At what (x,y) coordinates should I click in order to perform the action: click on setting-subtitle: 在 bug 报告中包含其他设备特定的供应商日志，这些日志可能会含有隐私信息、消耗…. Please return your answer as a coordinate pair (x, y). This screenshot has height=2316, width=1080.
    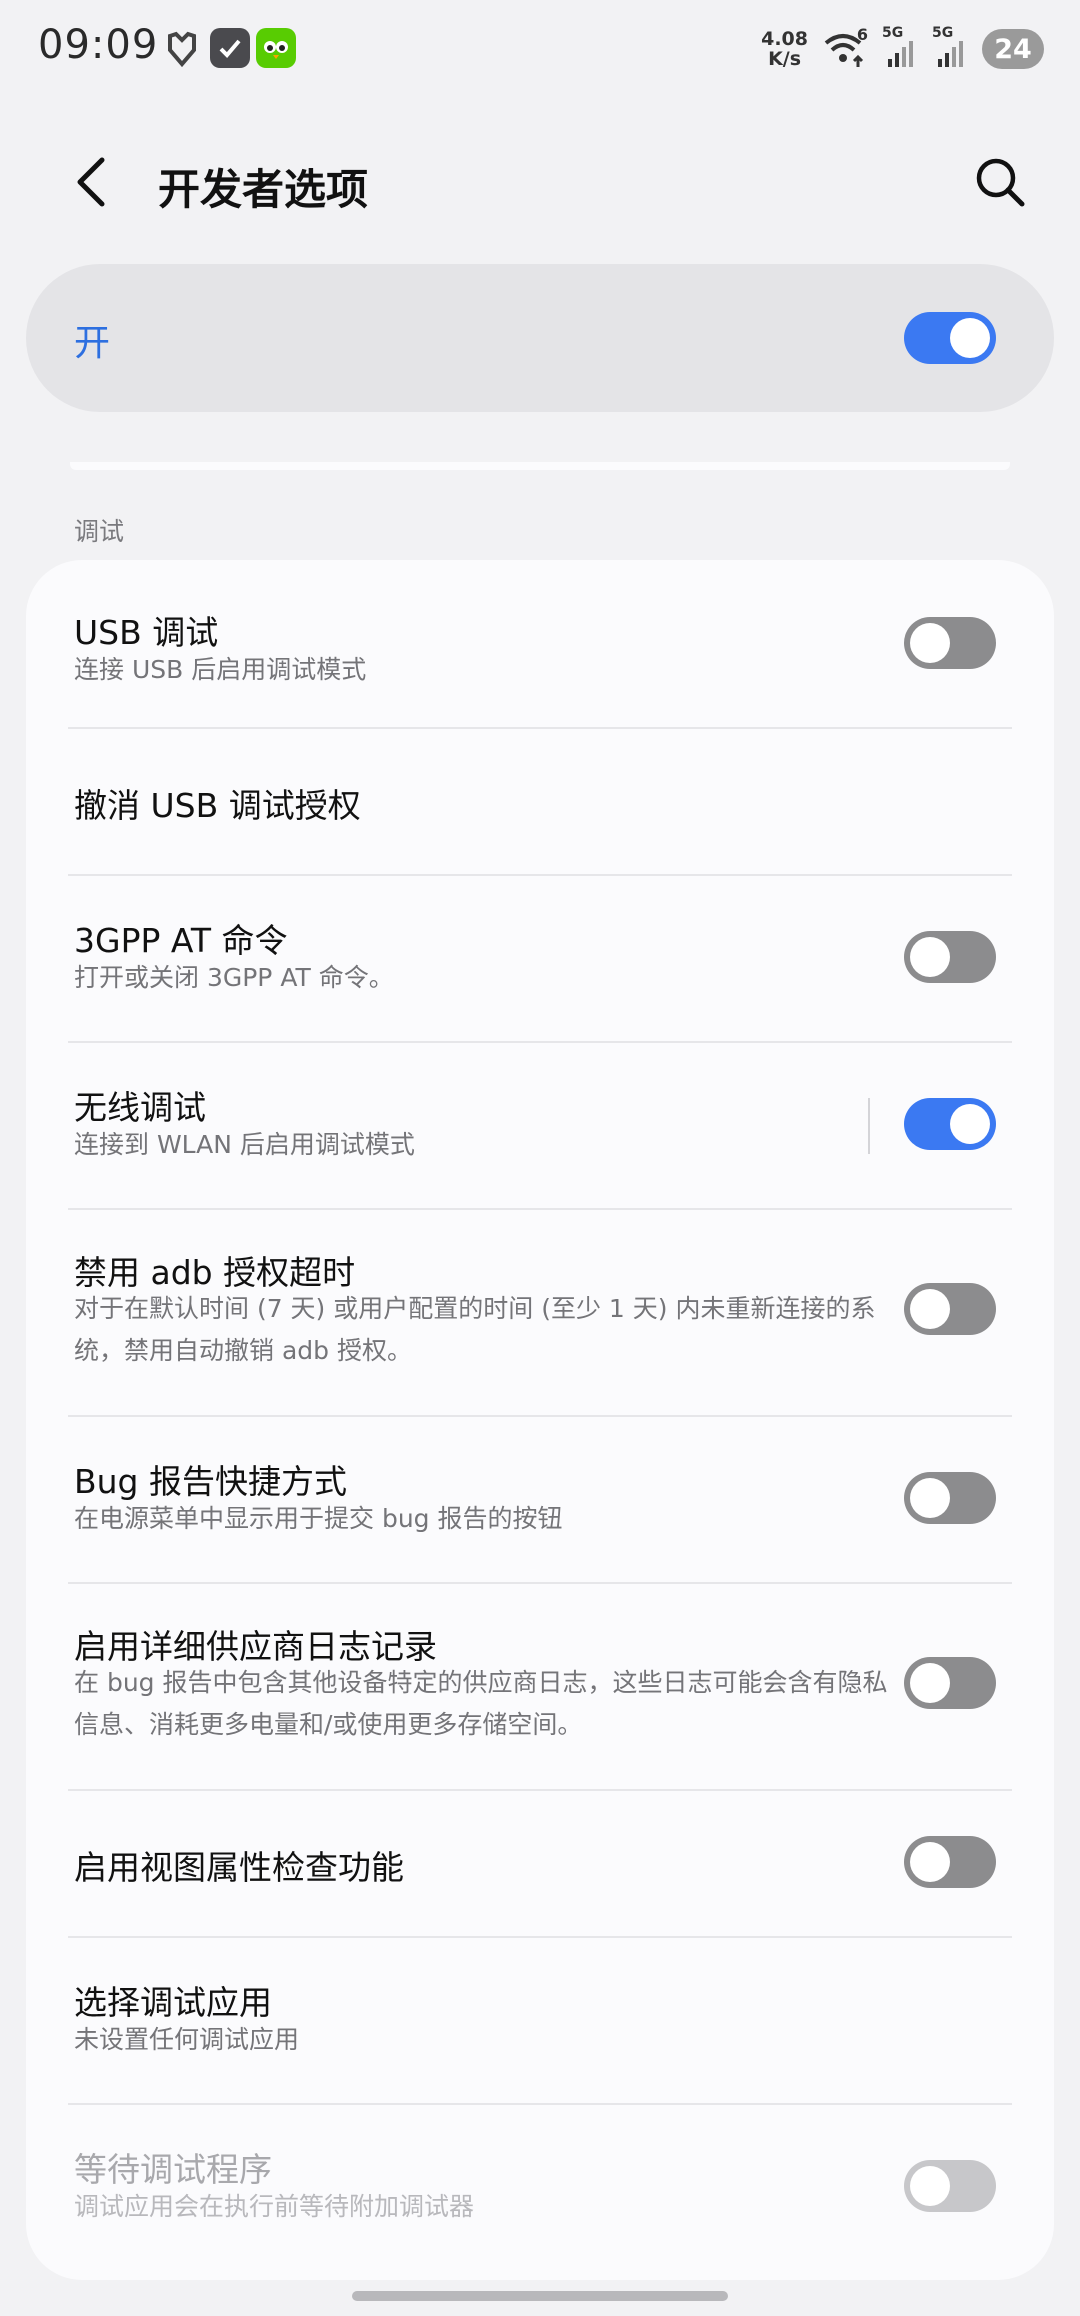
    Looking at the image, I should click on (481, 1703).